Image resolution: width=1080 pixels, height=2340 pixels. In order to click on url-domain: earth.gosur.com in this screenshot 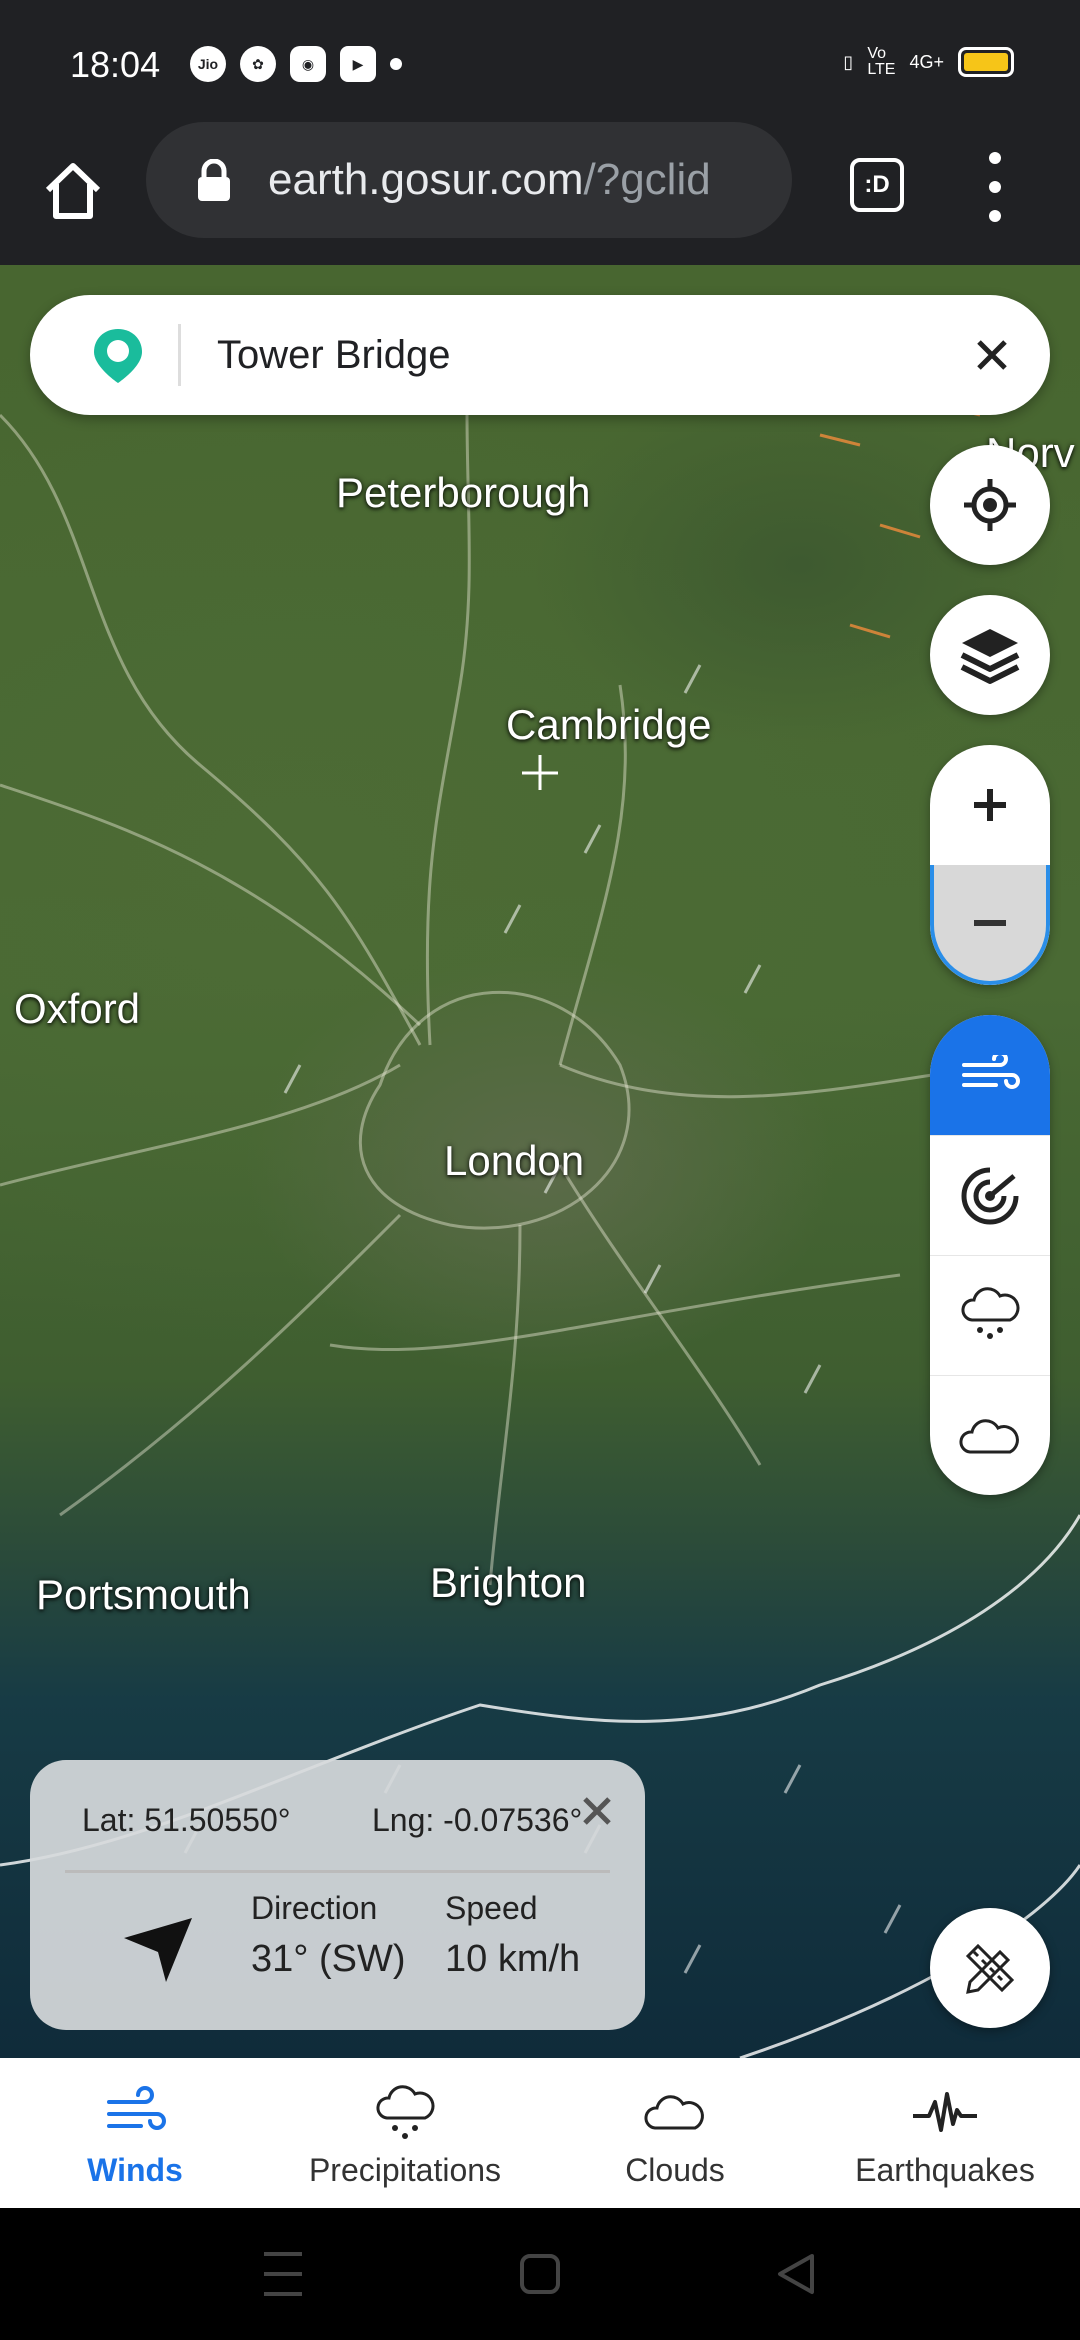, I will do `click(426, 179)`.